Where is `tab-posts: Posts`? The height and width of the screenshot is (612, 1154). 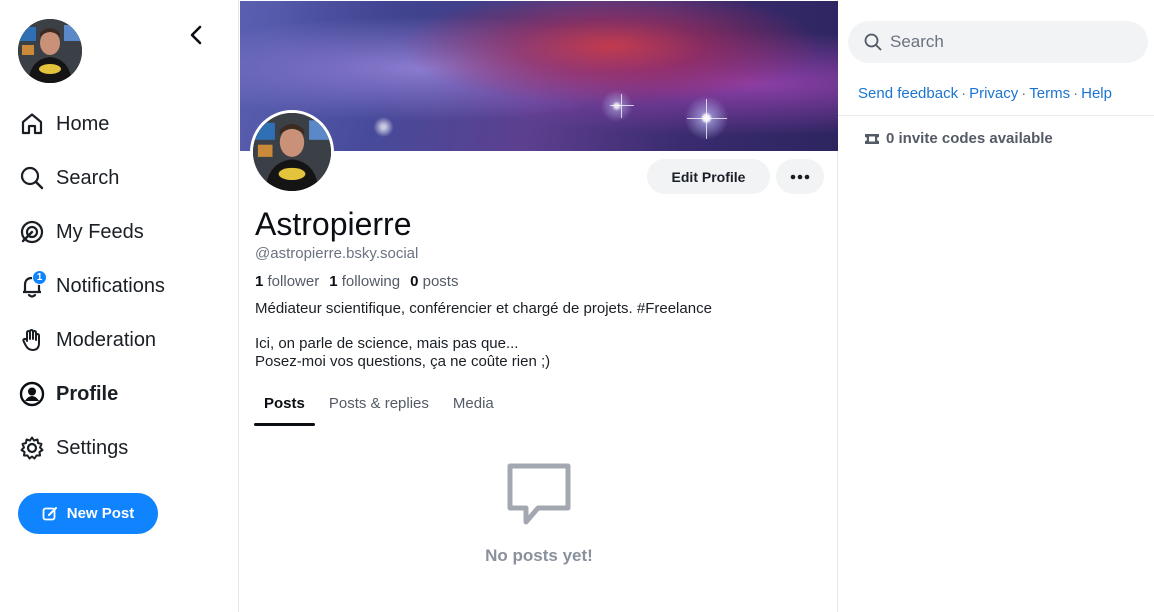 tab-posts: Posts is located at coordinates (284, 403).